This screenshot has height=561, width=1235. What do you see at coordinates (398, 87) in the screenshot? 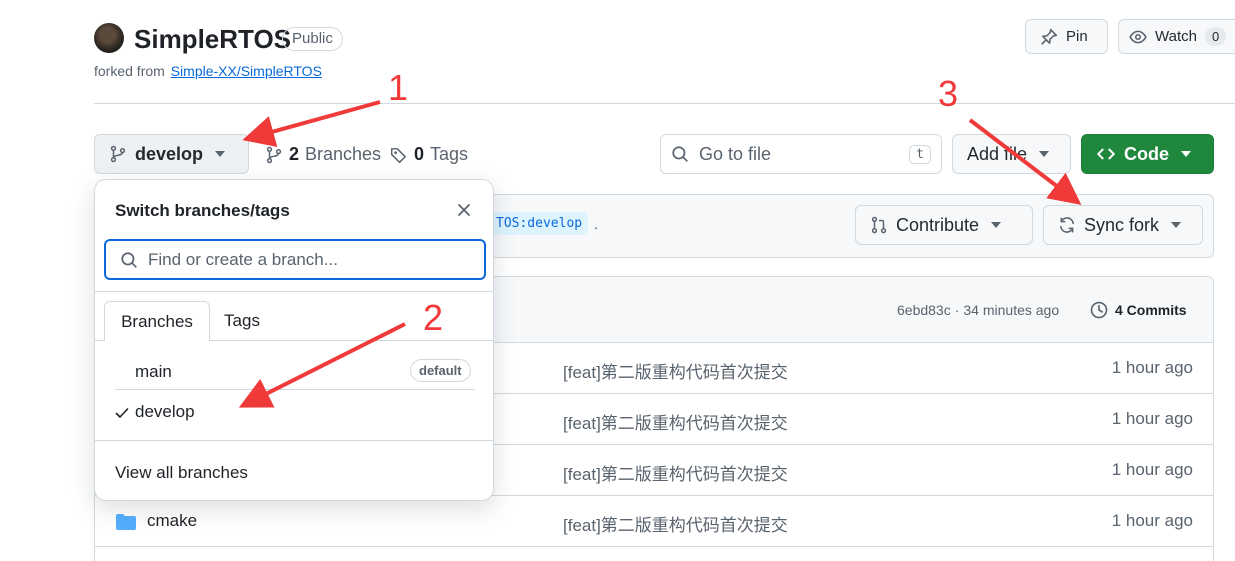
I see `annotation-label-1: 1` at bounding box center [398, 87].